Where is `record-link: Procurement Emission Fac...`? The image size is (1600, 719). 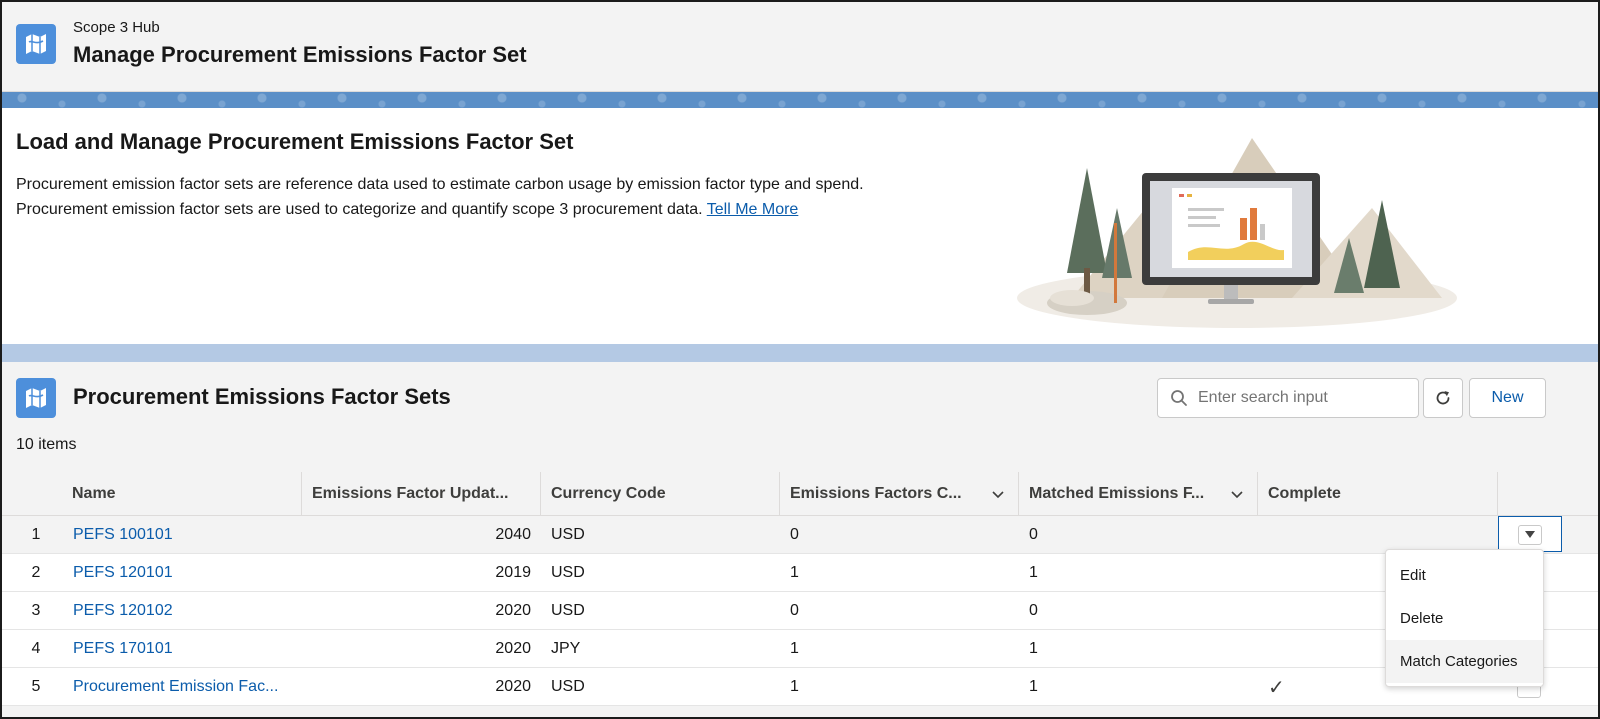 record-link: Procurement Emission Fac... is located at coordinates (183, 687).